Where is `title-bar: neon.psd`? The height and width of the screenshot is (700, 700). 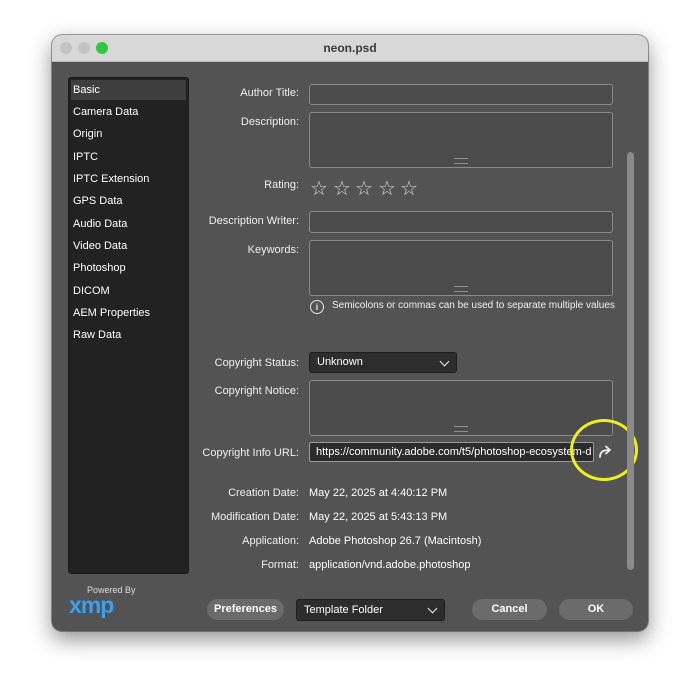 title-bar: neon.psd is located at coordinates (350, 48).